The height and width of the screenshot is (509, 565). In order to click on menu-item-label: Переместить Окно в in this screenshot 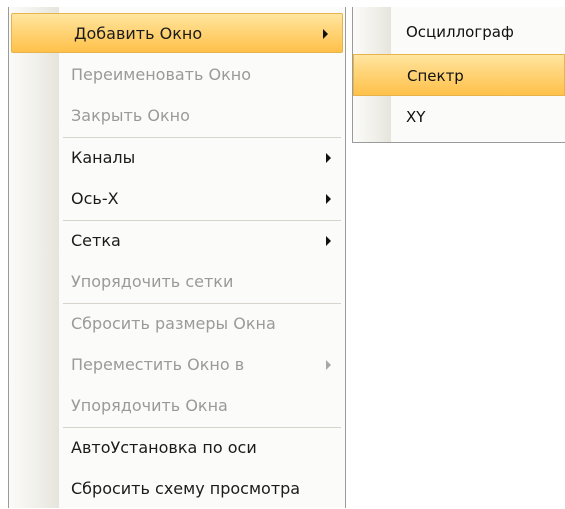, I will do `click(158, 364)`.